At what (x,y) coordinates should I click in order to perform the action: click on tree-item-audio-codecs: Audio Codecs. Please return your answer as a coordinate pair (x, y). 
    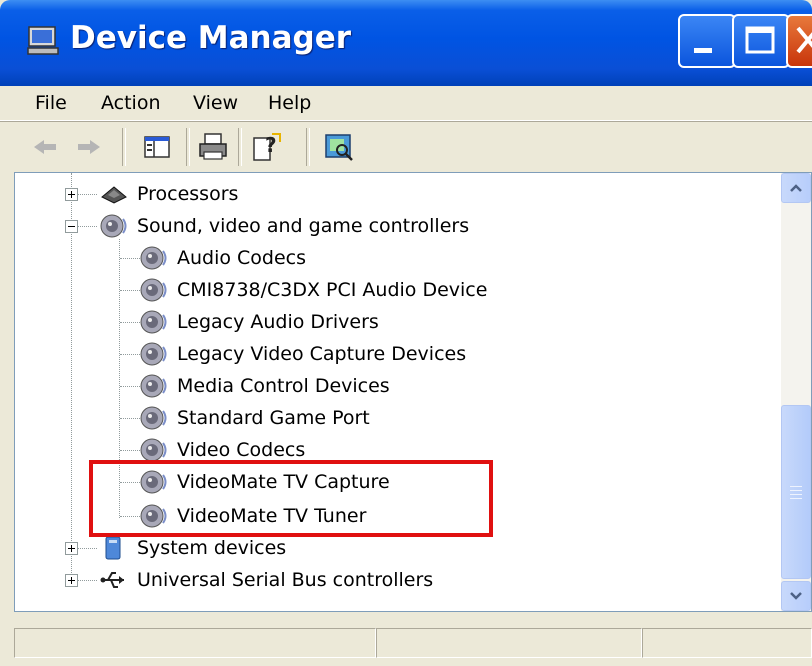
    Looking at the image, I should click on (222, 258).